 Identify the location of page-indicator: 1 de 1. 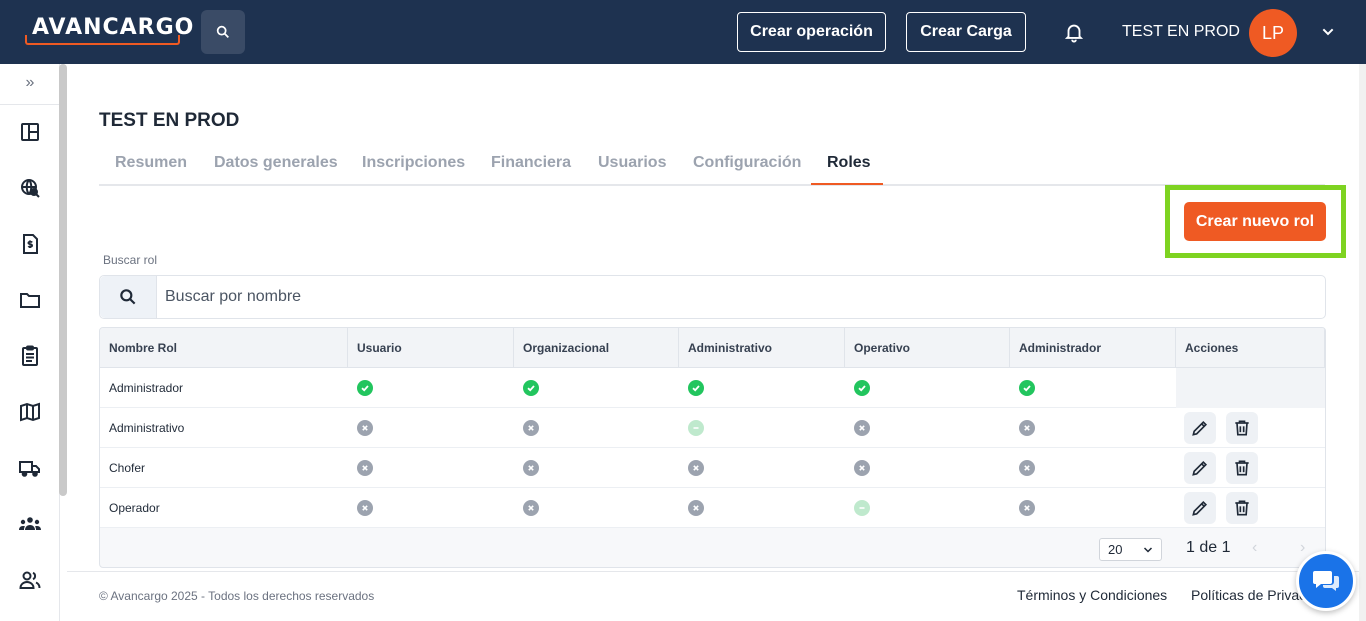
(1208, 547).